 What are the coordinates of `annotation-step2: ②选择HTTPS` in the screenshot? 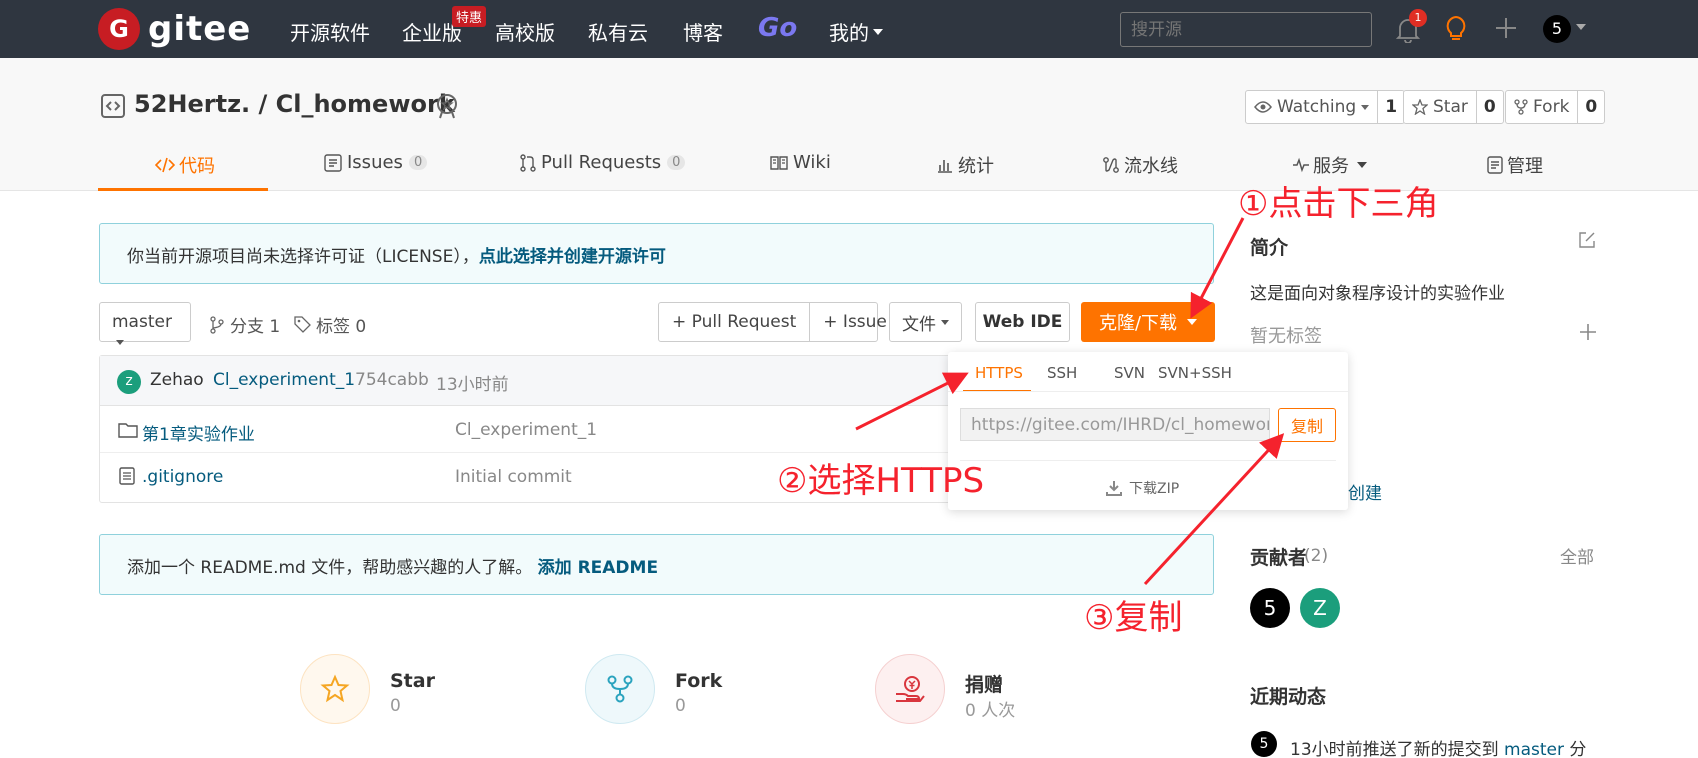 It's located at (881, 481).